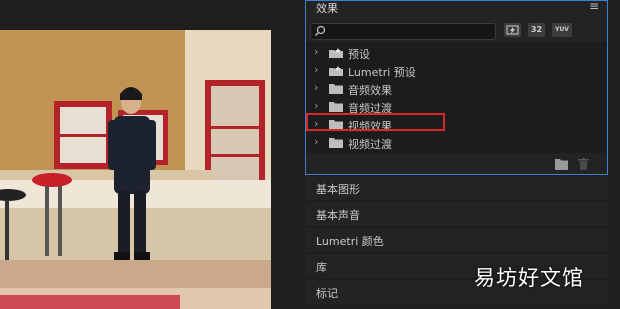  What do you see at coordinates (321, 267) in the screenshot?
I see `panel-label: 库` at bounding box center [321, 267].